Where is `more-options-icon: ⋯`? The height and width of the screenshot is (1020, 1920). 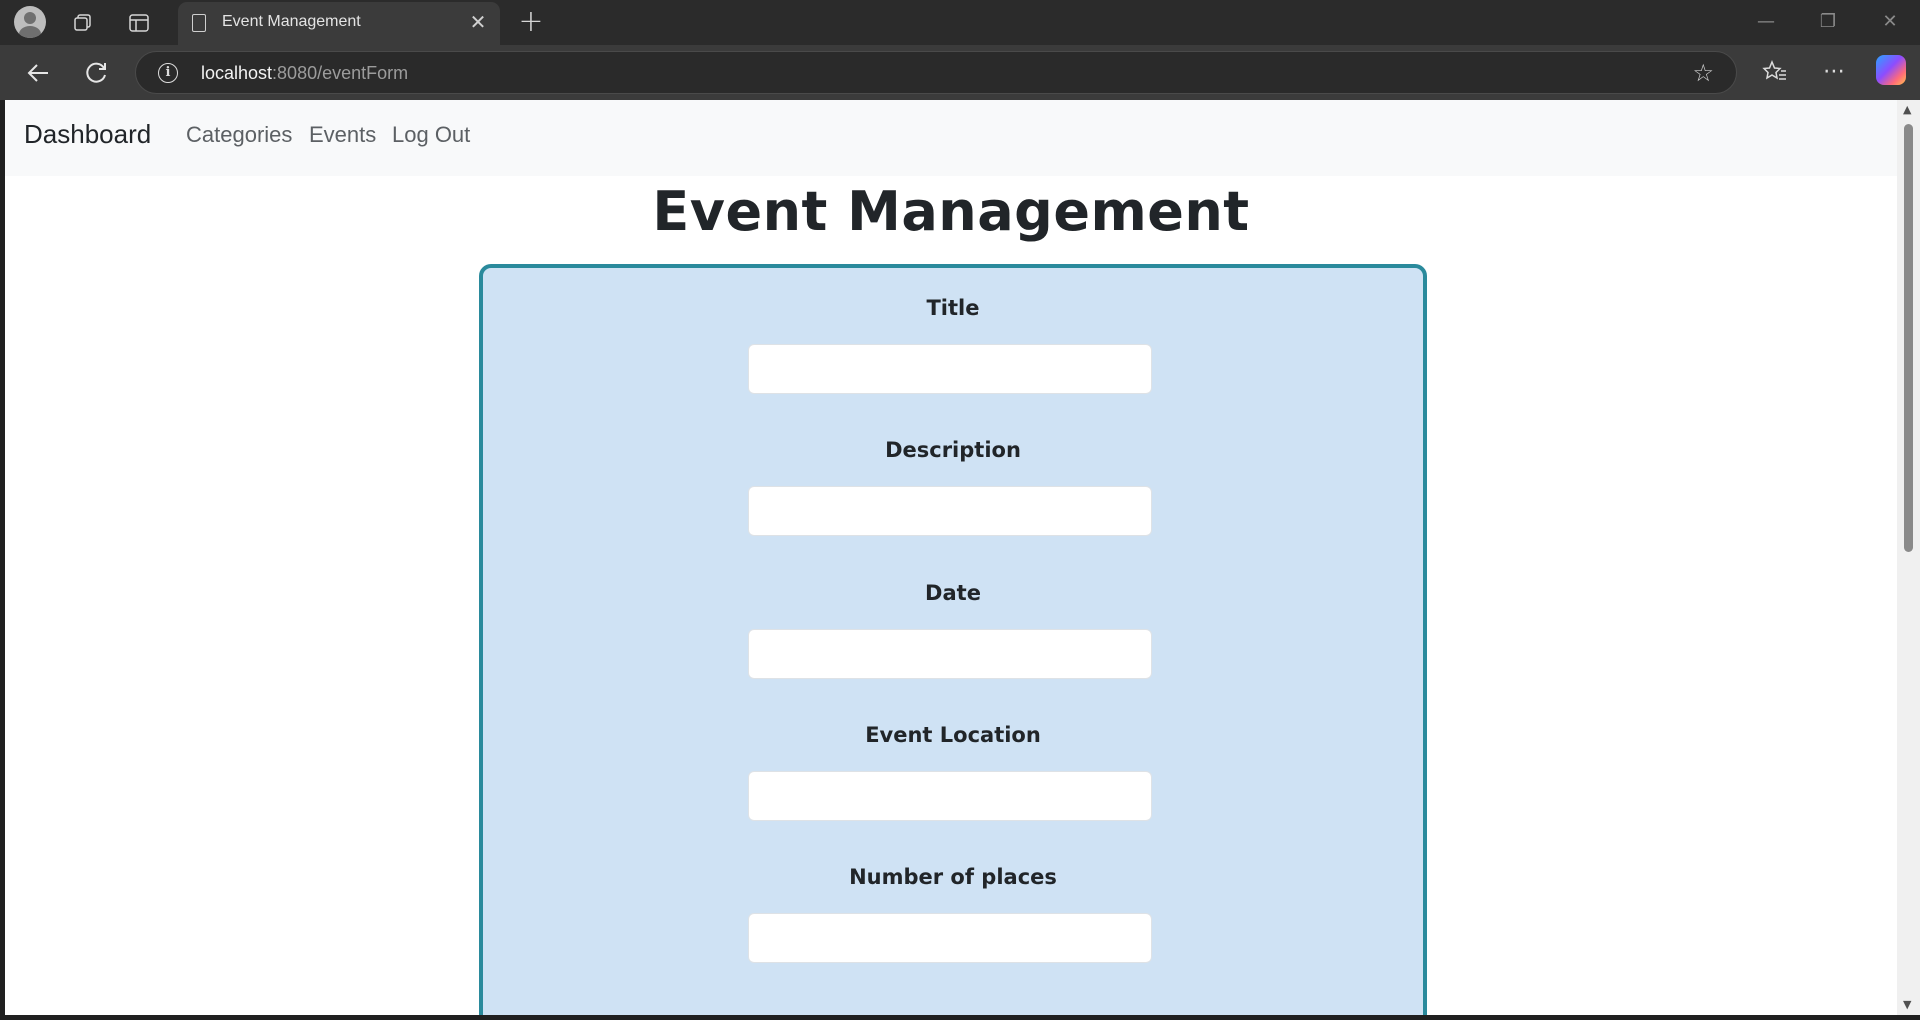
more-options-icon: ⋯ is located at coordinates (1834, 72).